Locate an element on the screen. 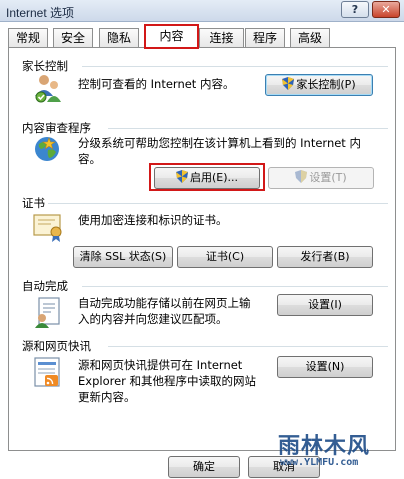 The image size is (404, 479). settings-button-label: 设置(T) is located at coordinates (328, 177).